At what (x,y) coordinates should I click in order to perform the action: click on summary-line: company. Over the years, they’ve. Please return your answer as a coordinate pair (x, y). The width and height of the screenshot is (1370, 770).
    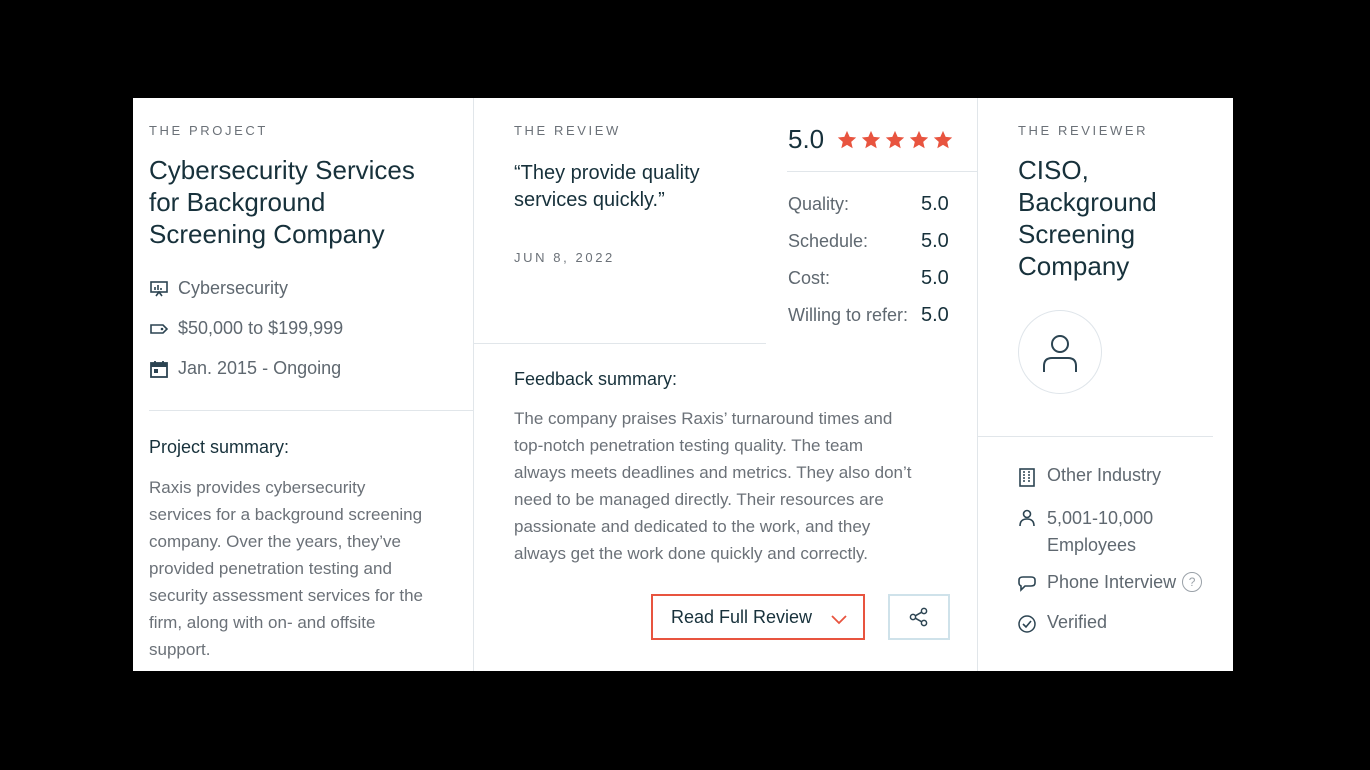
    Looking at the image, I should click on (275, 541).